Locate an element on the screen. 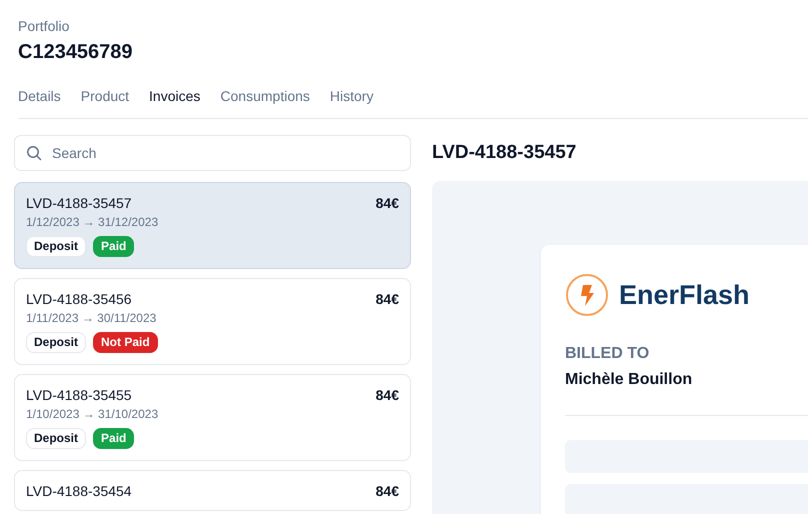 The width and height of the screenshot is (808, 514). invoice-card: LVD-4188-35457 84€ 1/12/2023 → 31/12/2023 Deposit Paid is located at coordinates (212, 225).